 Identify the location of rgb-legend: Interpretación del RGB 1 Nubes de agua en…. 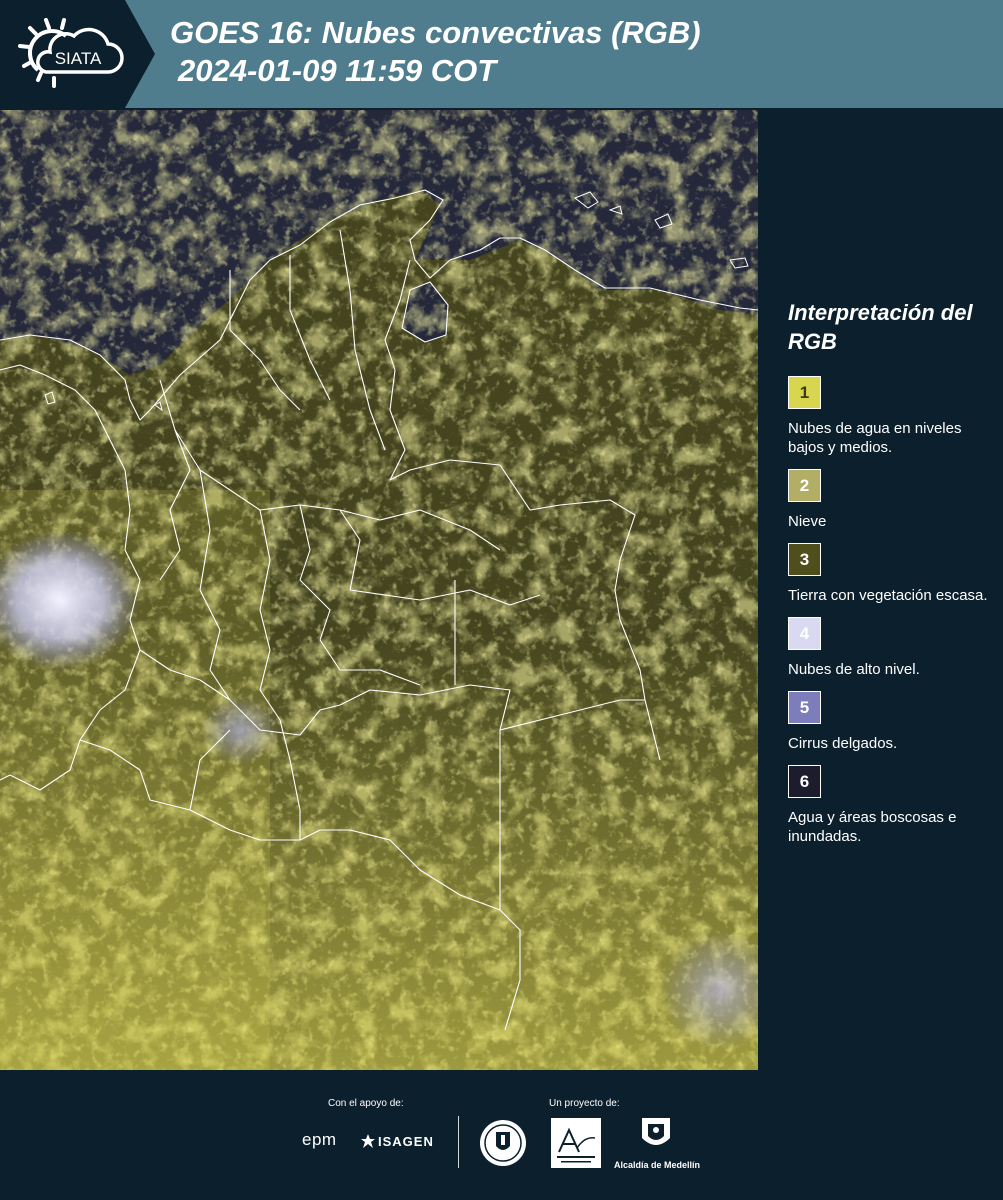
(888, 578).